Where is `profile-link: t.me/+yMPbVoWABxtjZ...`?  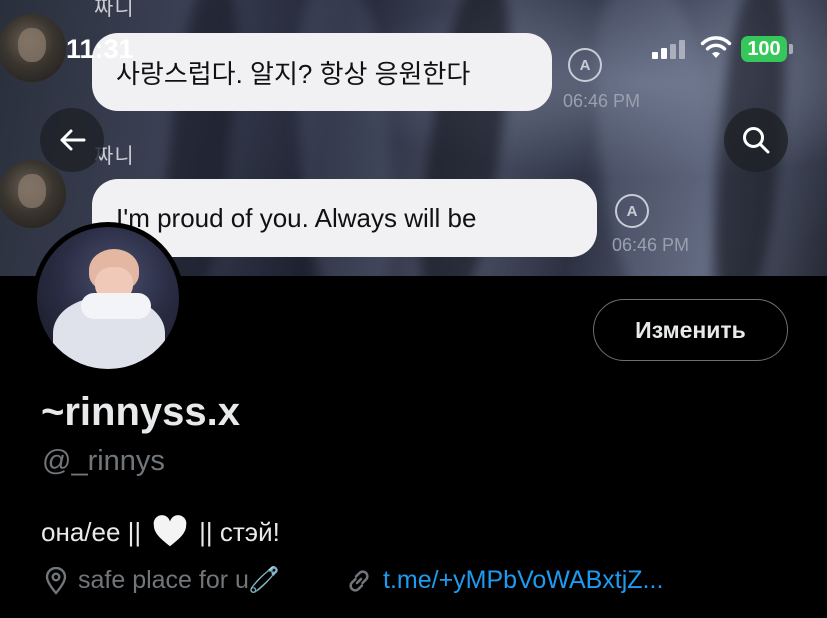
profile-link: t.me/+yMPbVoWABxtjZ... is located at coordinates (504, 580).